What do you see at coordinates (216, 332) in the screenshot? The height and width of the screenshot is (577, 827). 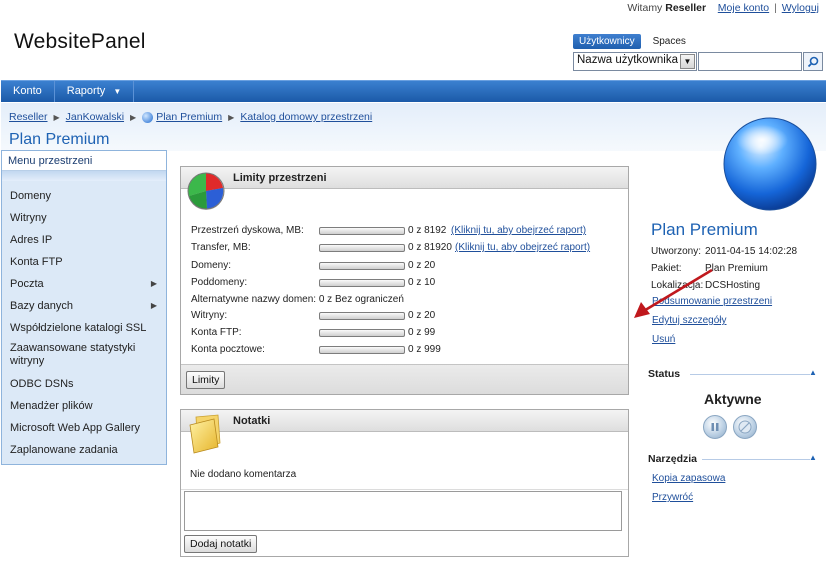 I see `quota-label: Konta FTP:` at bounding box center [216, 332].